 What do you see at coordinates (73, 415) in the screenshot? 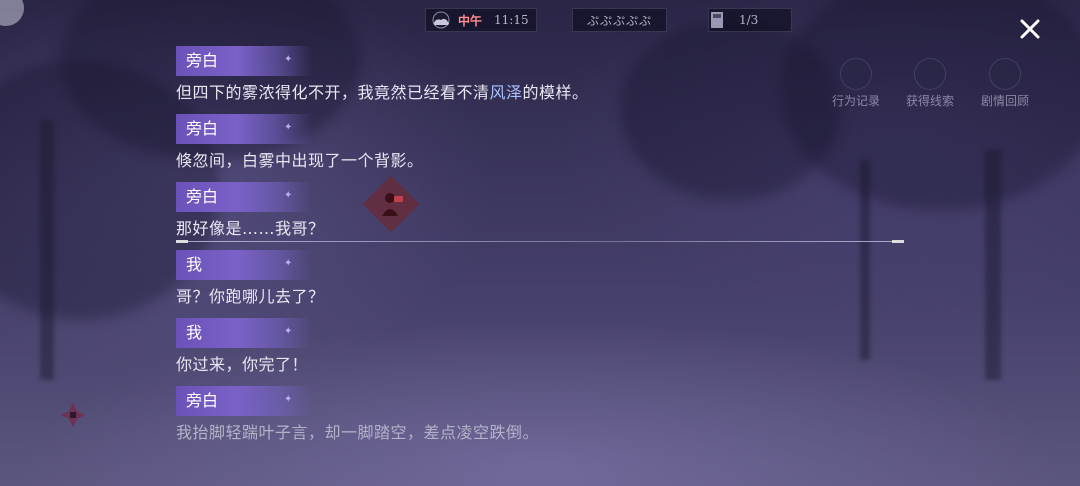
I see `compass-icon` at bounding box center [73, 415].